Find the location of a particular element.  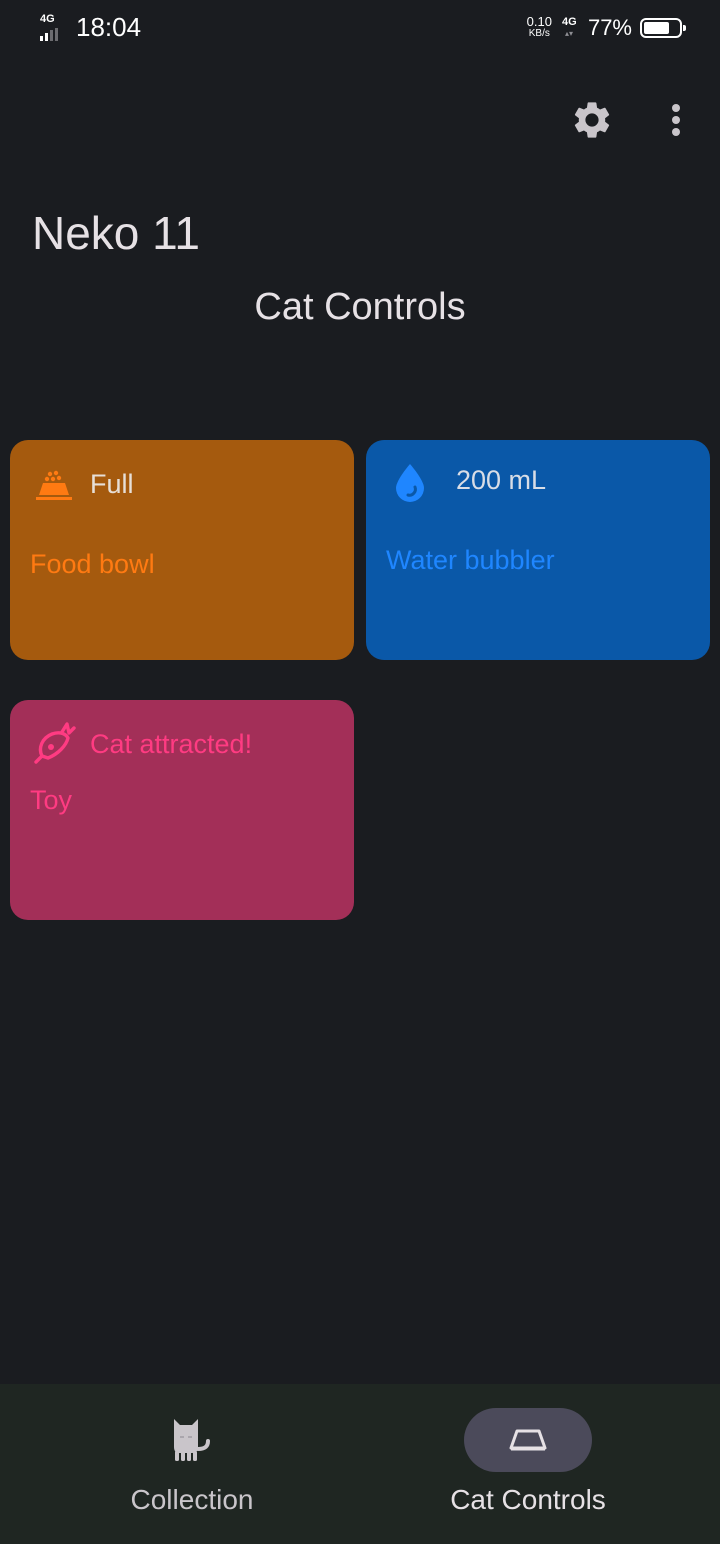

food-bowl-outline-icon is located at coordinates (528, 1440).